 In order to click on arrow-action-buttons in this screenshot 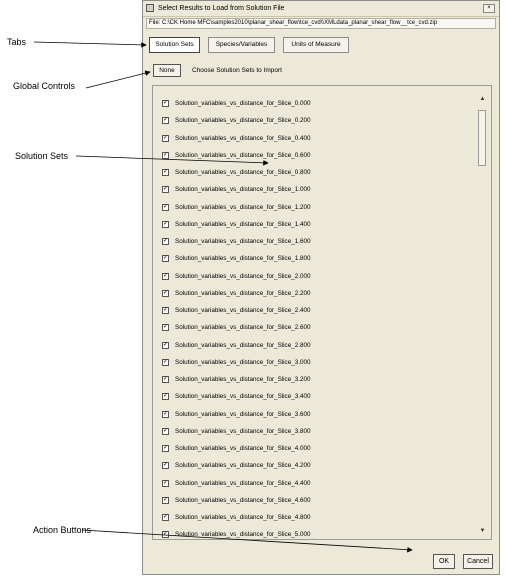, I will do `click(247, 541)`.